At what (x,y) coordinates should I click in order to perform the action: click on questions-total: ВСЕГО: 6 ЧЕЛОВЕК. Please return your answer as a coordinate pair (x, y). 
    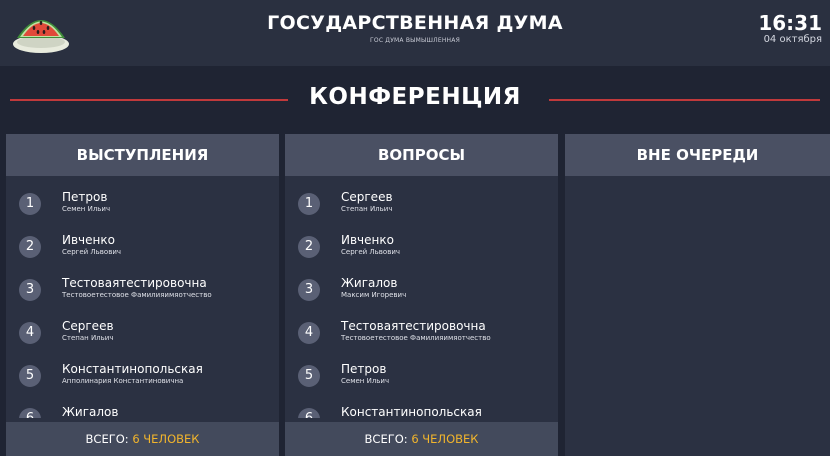
    Looking at the image, I should click on (421, 439).